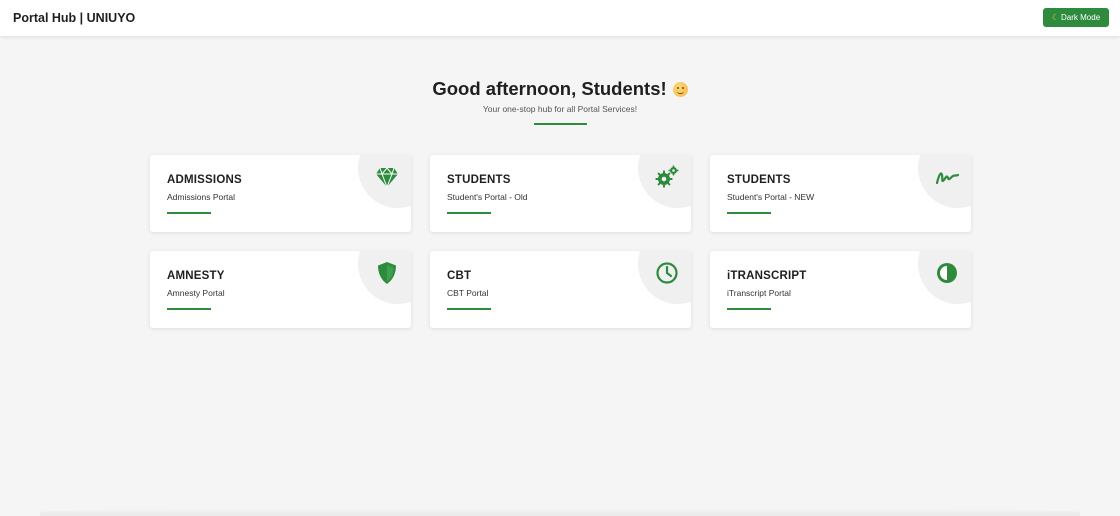  I want to click on gears-icon, so click(667, 176).